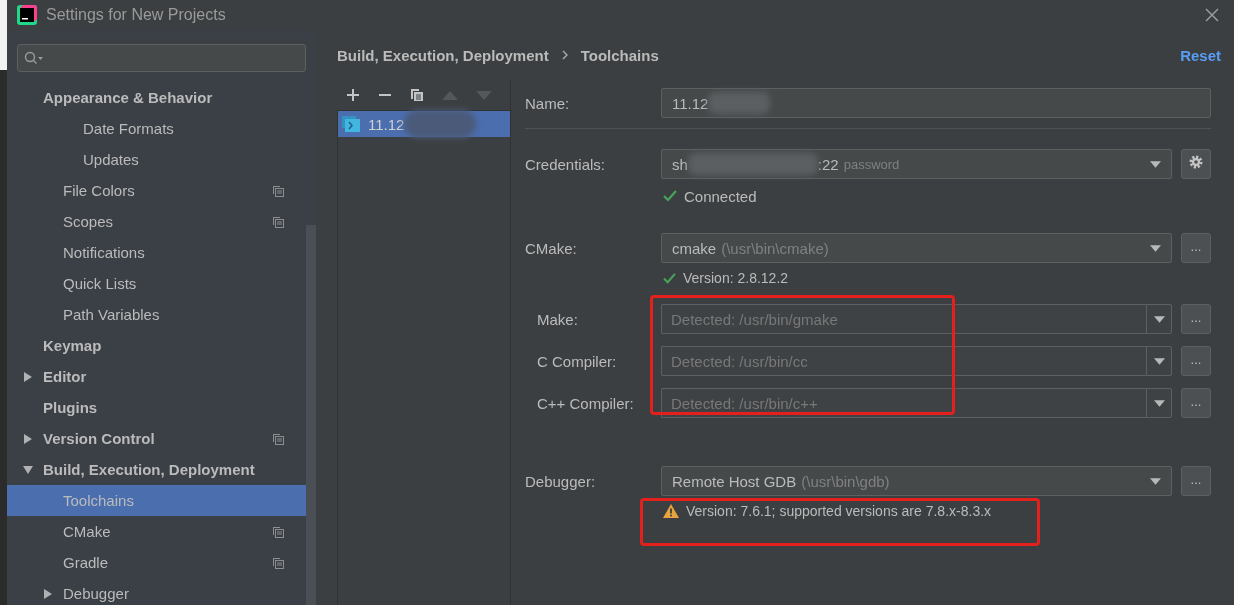 This screenshot has height=605, width=1234. Describe the element at coordinates (557, 319) in the screenshot. I see `field-label: Make:` at that location.